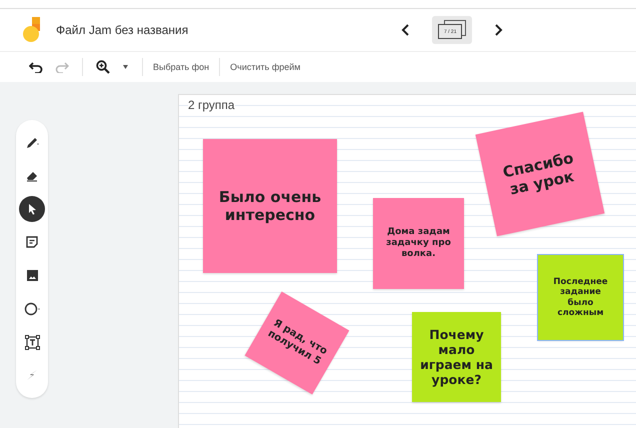 The image size is (636, 428). What do you see at coordinates (32, 275) in the screenshot?
I see `image-icon` at bounding box center [32, 275].